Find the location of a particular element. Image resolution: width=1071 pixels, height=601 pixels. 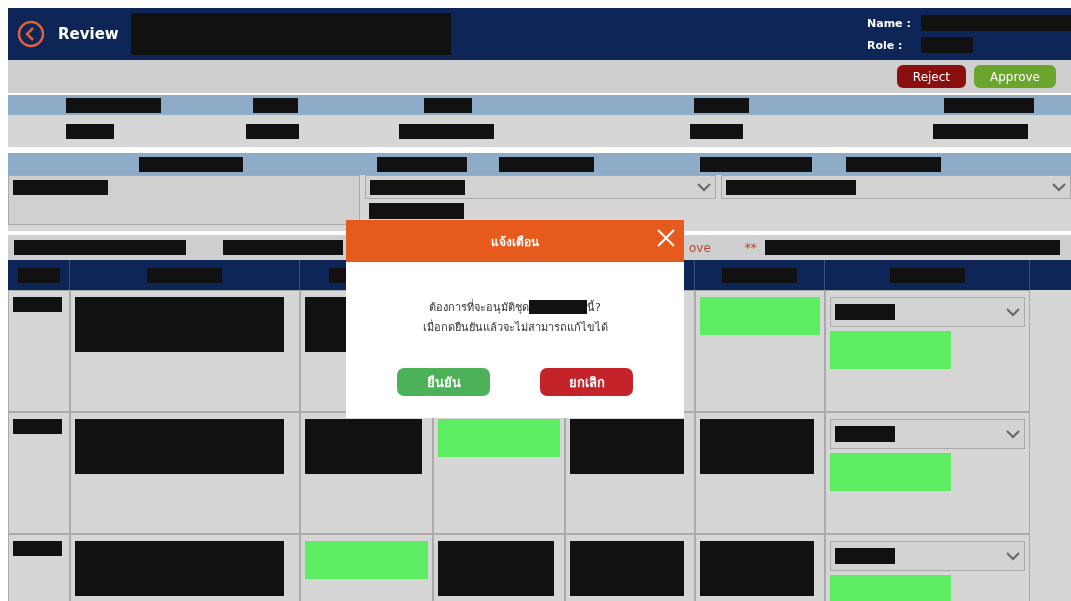

action-button: Reject is located at coordinates (931, 76).